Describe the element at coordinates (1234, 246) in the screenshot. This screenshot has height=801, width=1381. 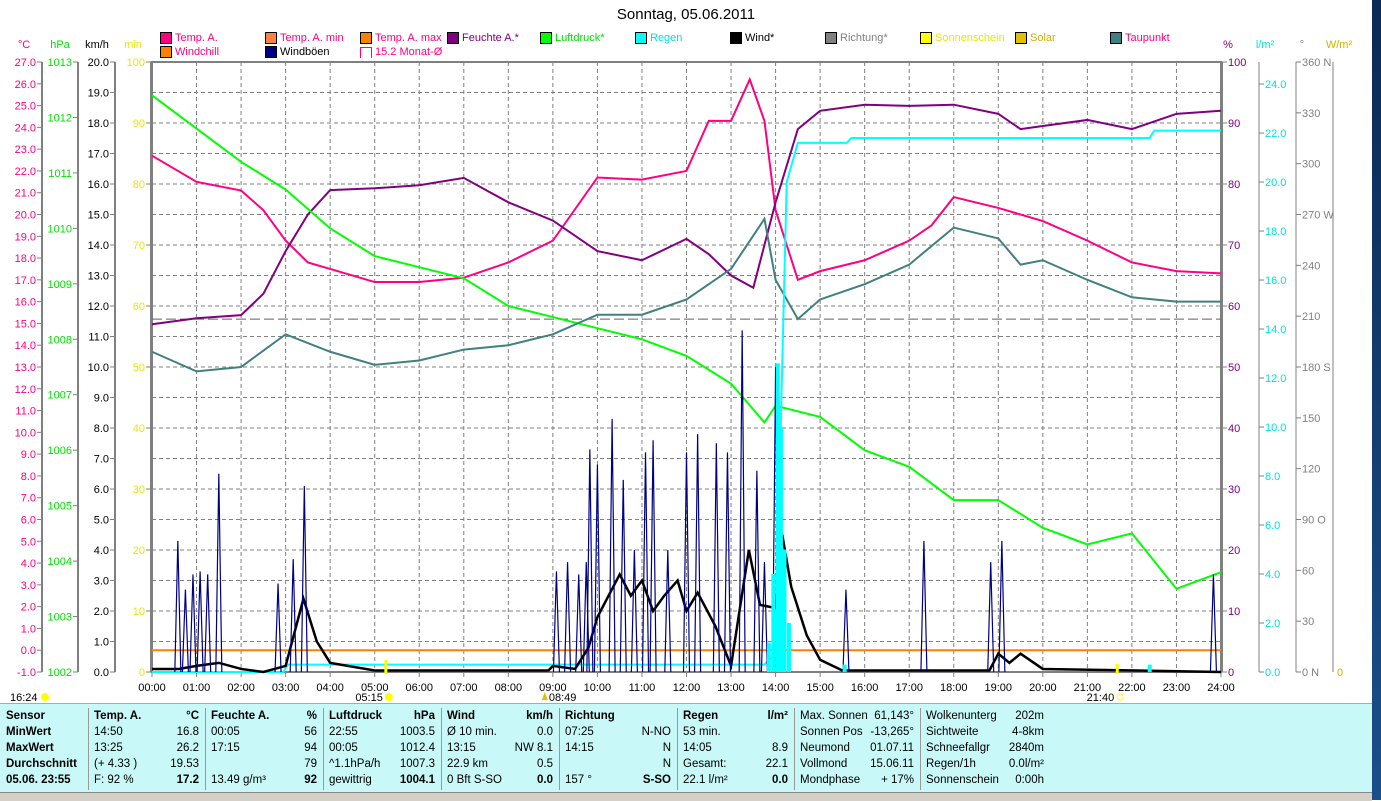
I see `axis-tick-label: 70` at that location.